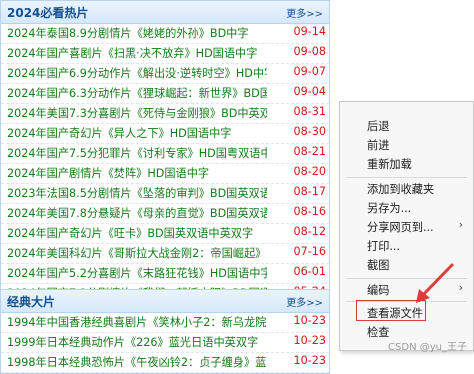 The width and height of the screenshot is (474, 374). Describe the element at coordinates (391, 310) in the screenshot. I see `view-source-highlight-box` at that location.